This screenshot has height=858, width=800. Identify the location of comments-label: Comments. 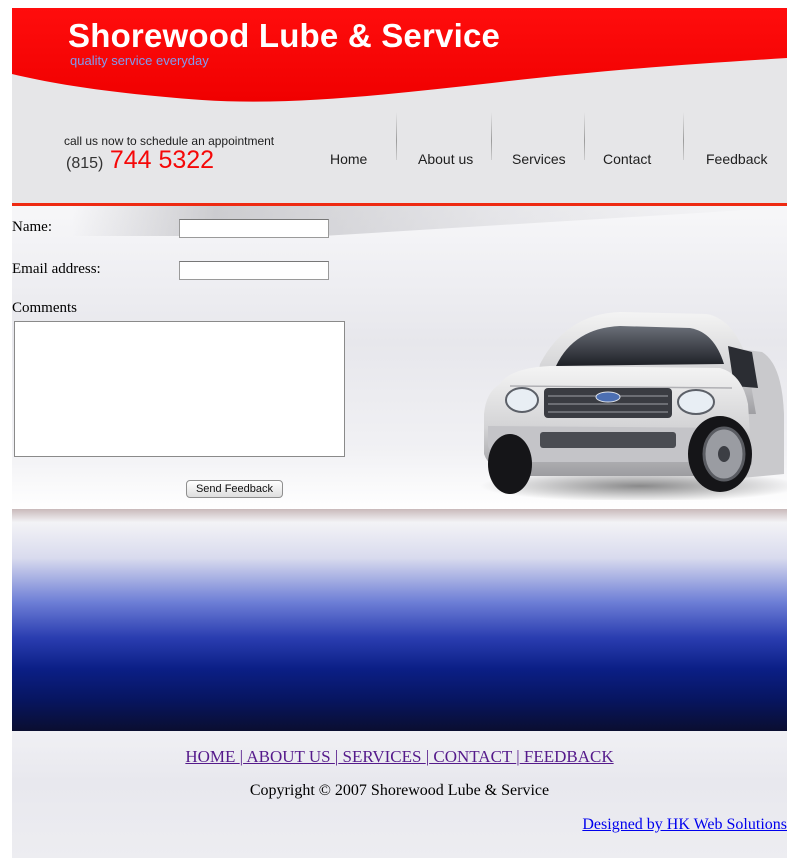
(45, 308).